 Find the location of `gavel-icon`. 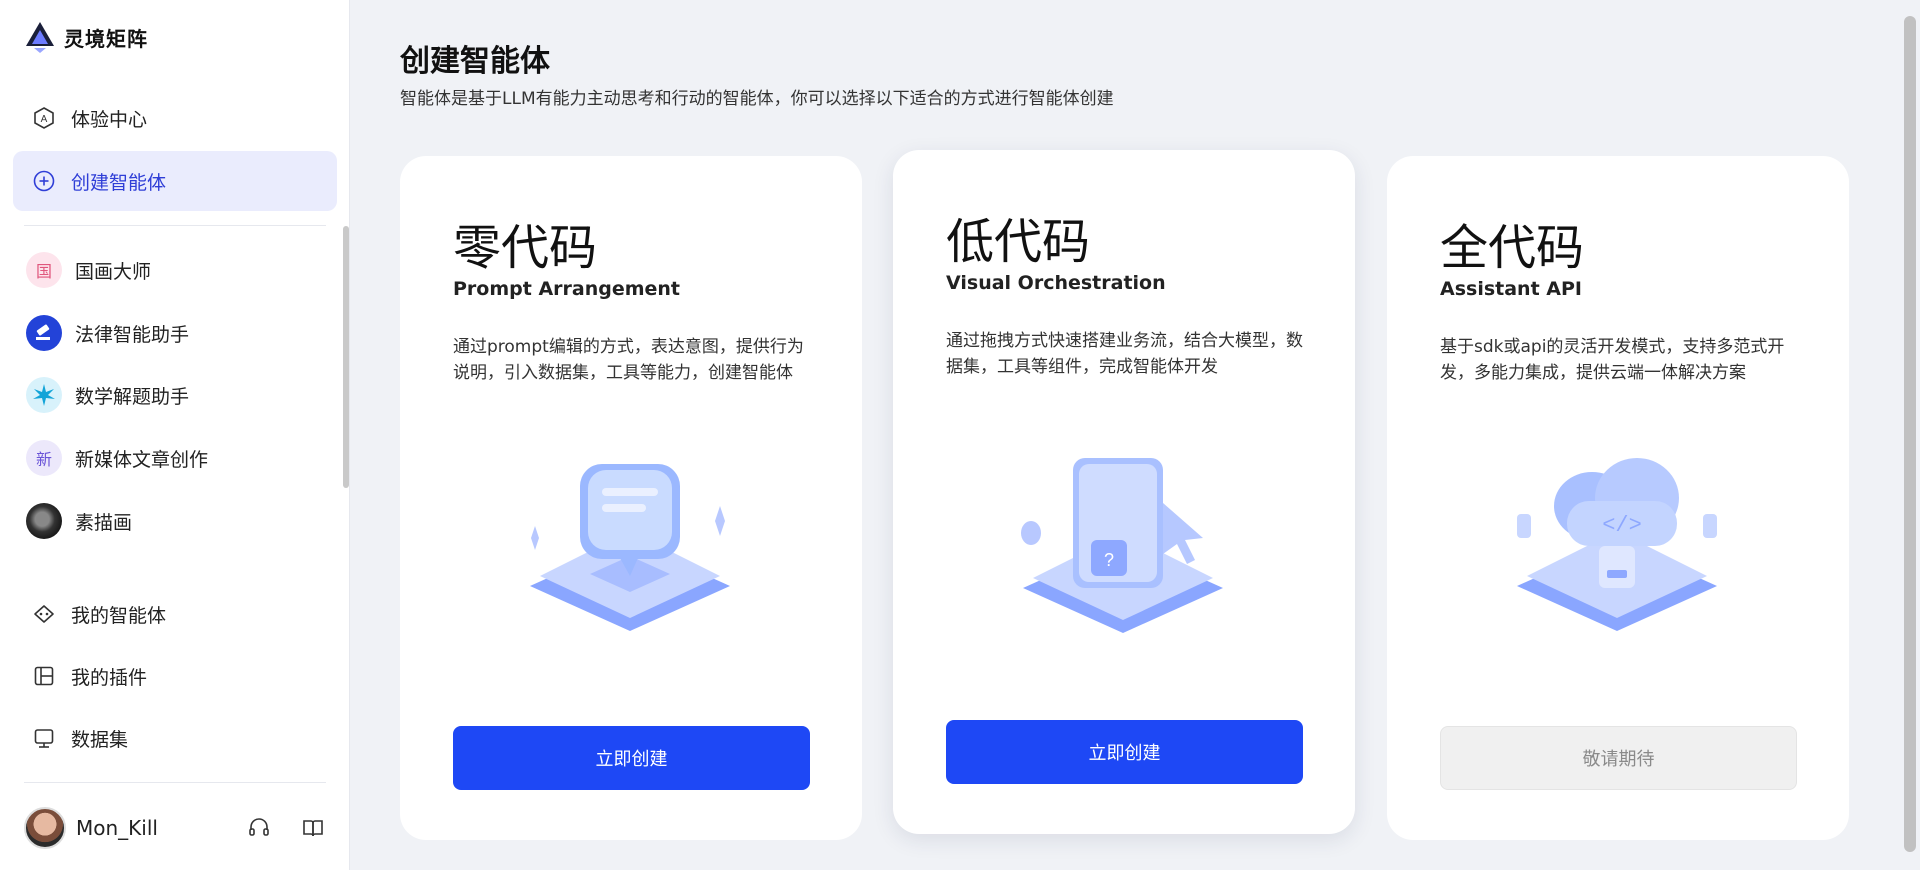

gavel-icon is located at coordinates (44, 333).